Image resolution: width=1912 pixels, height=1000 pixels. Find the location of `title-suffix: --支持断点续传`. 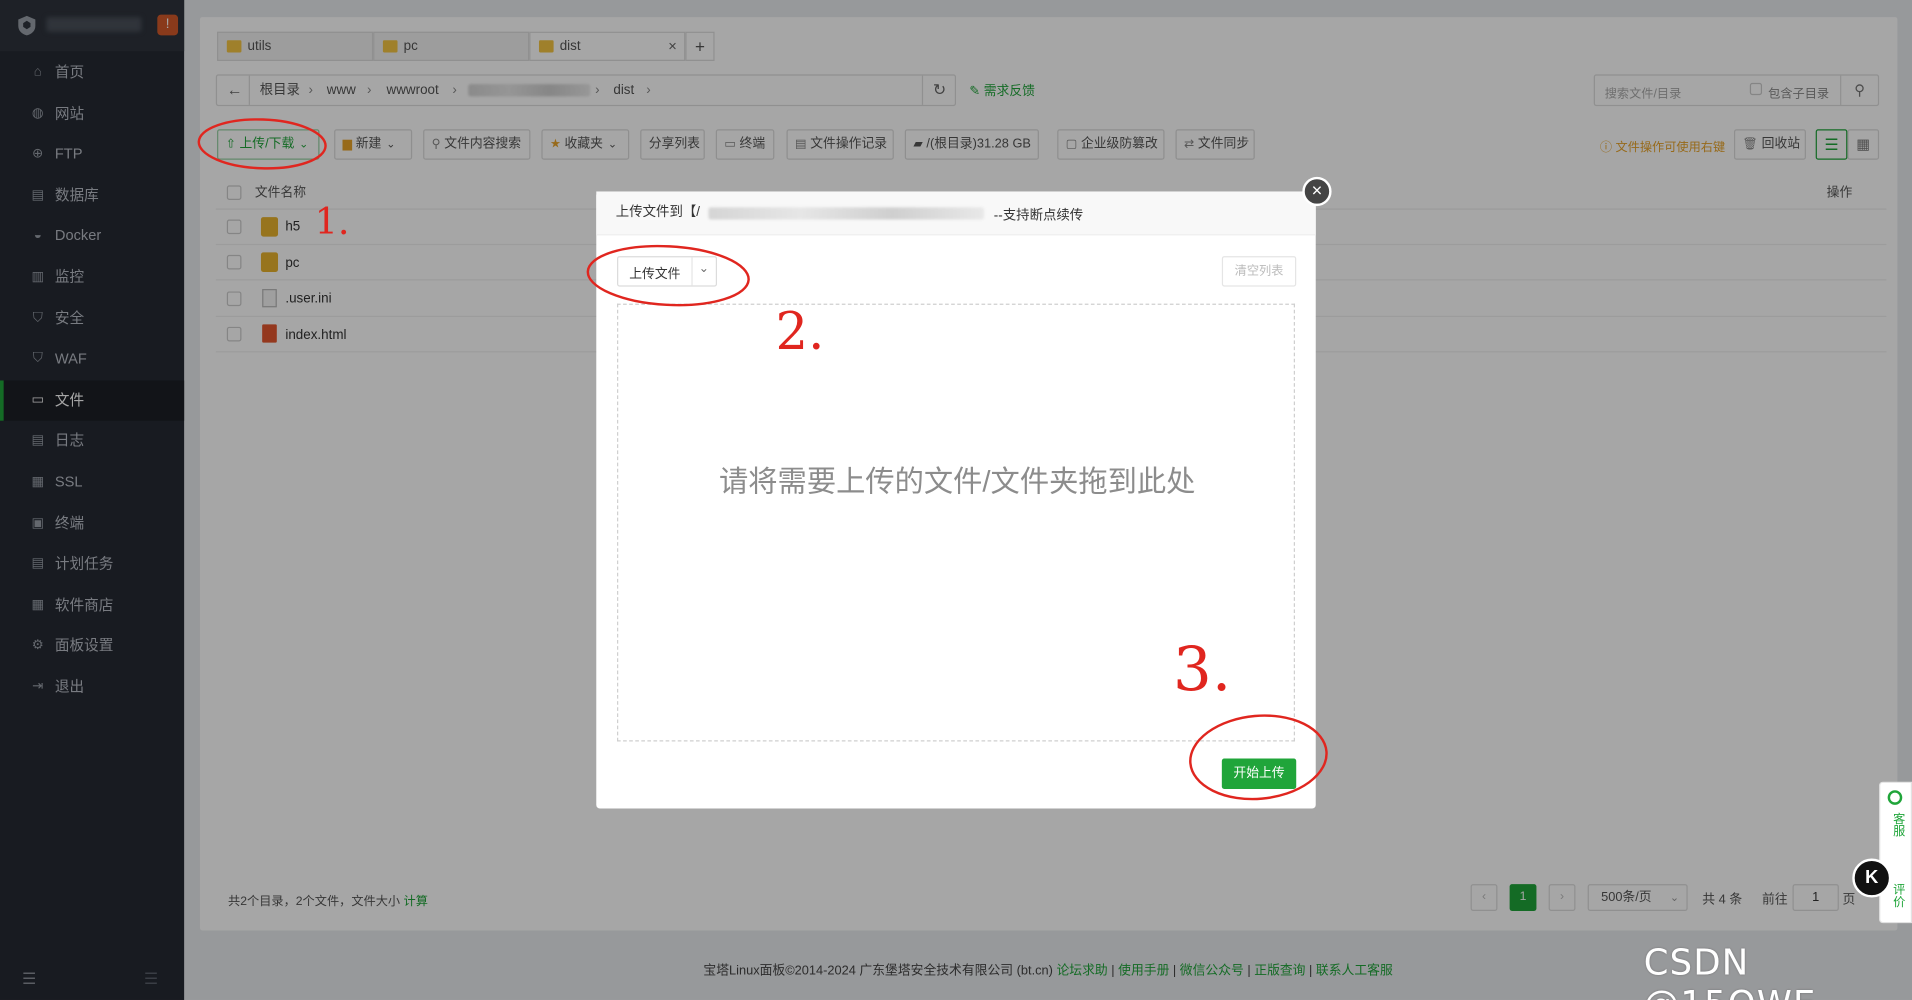

title-suffix: --支持断点续传 is located at coordinates (1038, 216).